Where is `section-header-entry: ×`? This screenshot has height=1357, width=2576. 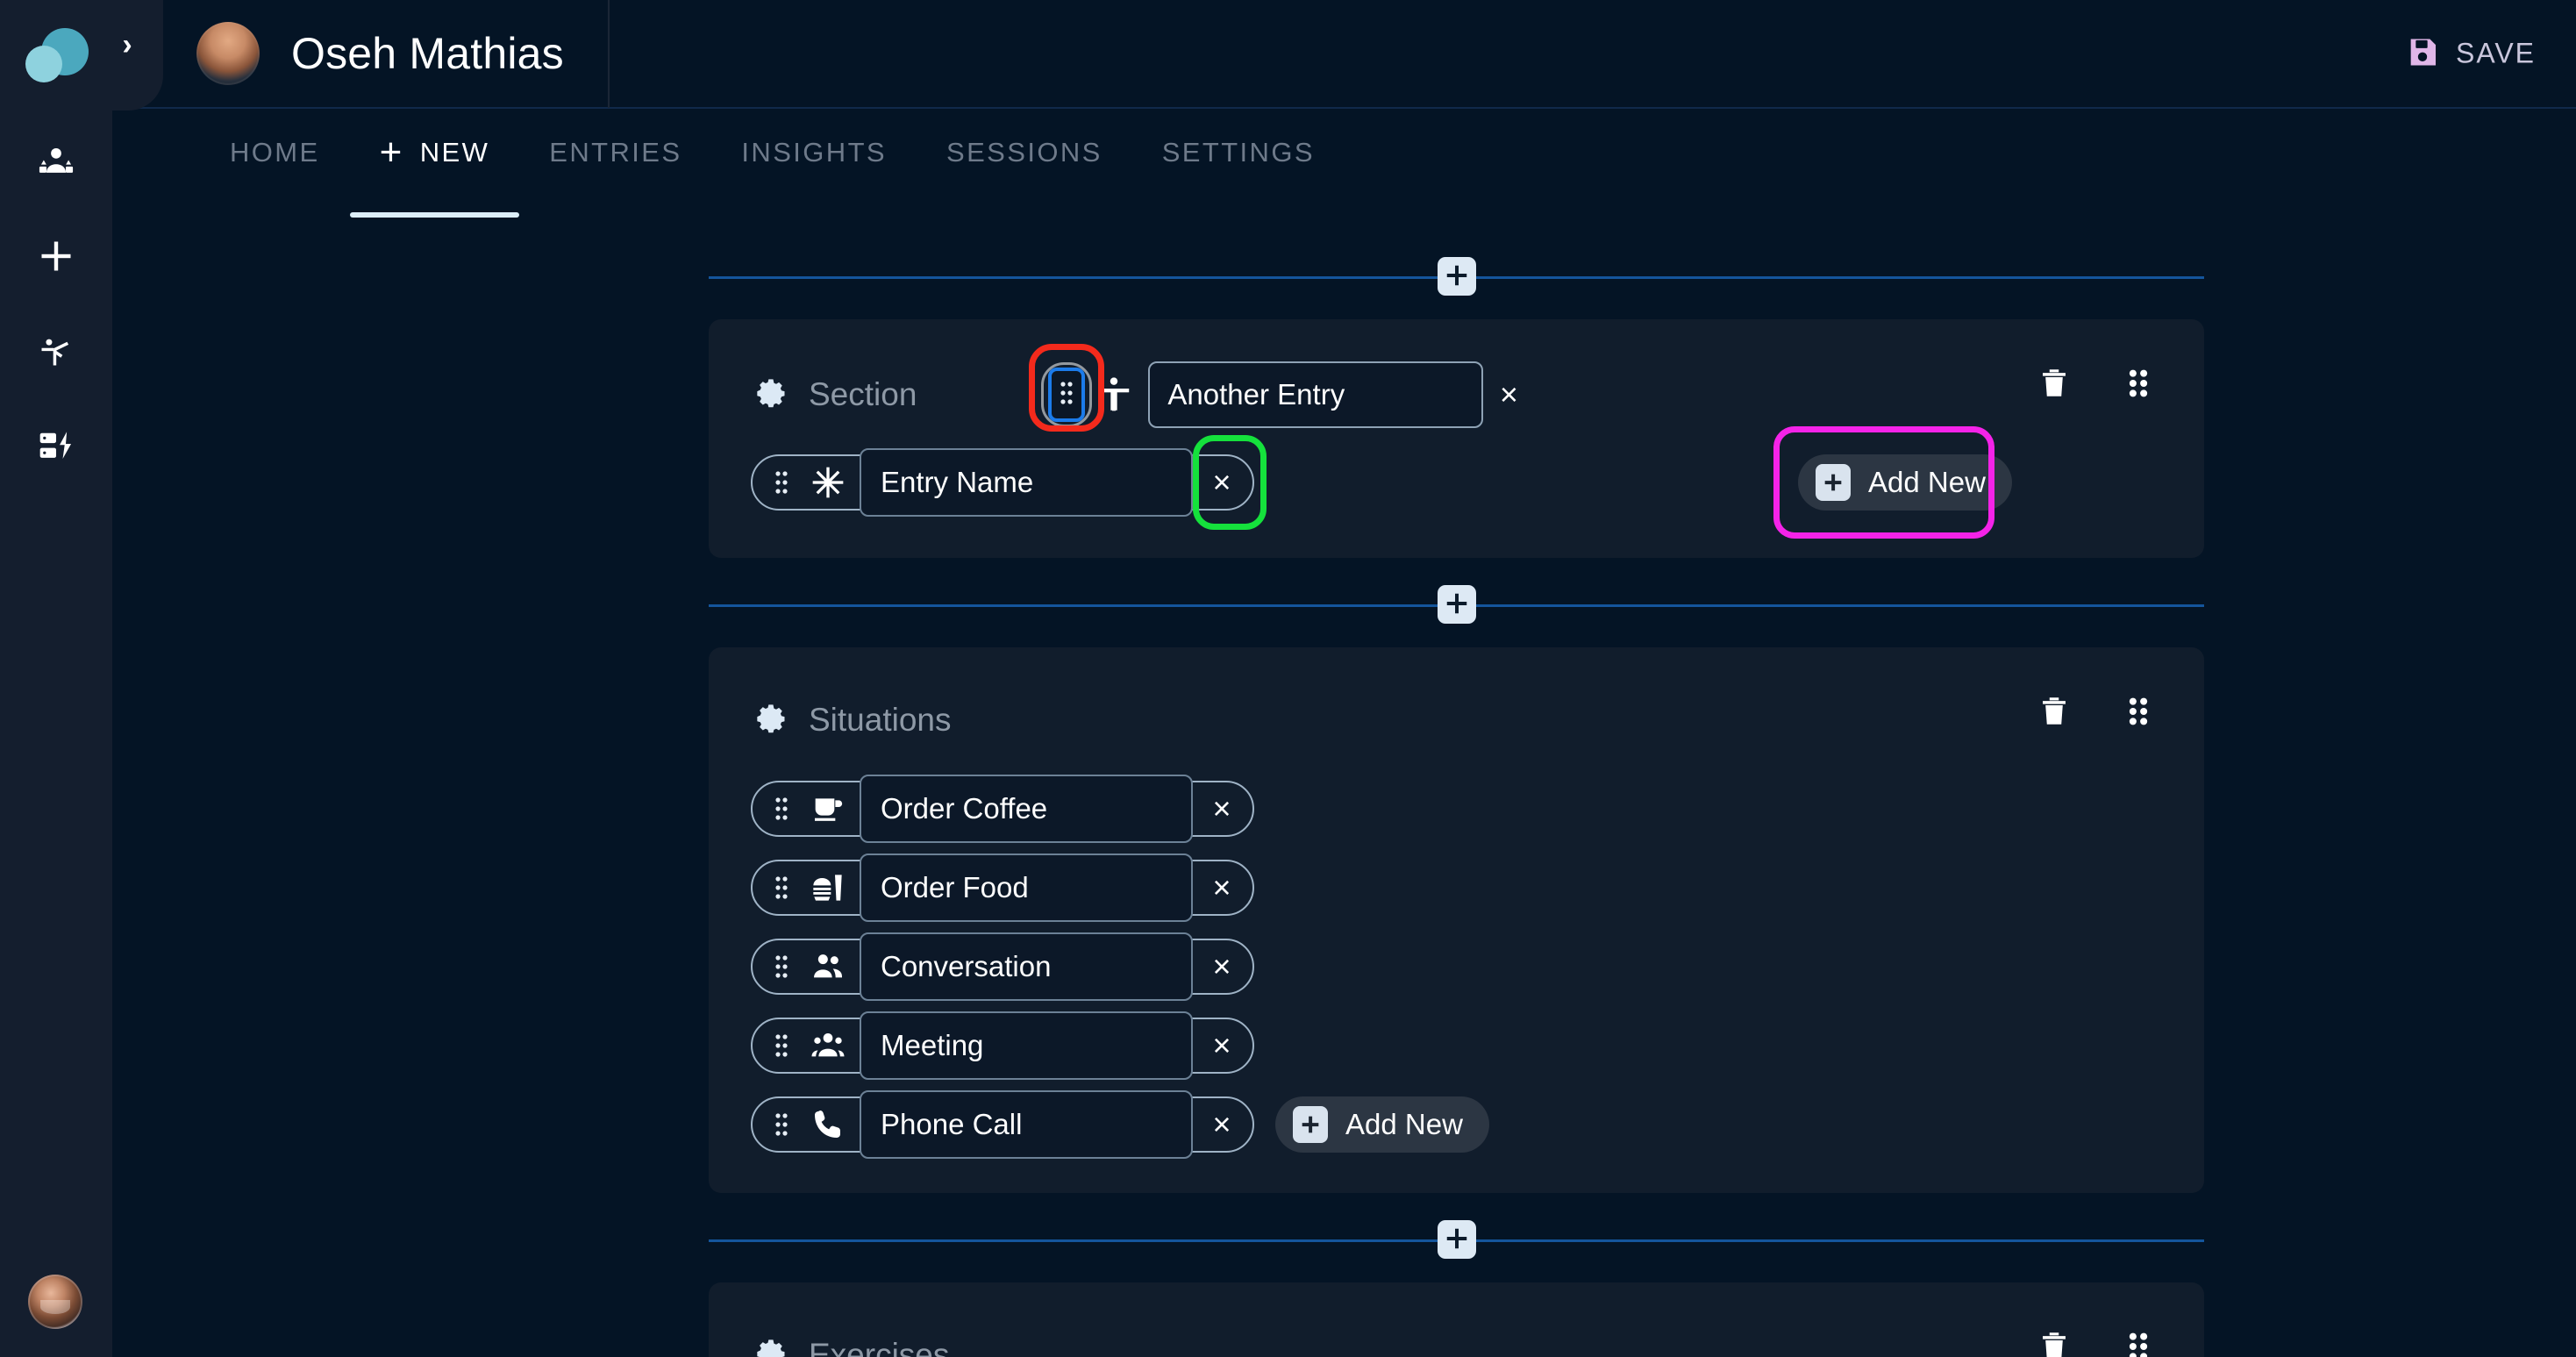 section-header-entry: × is located at coordinates (1282, 388).